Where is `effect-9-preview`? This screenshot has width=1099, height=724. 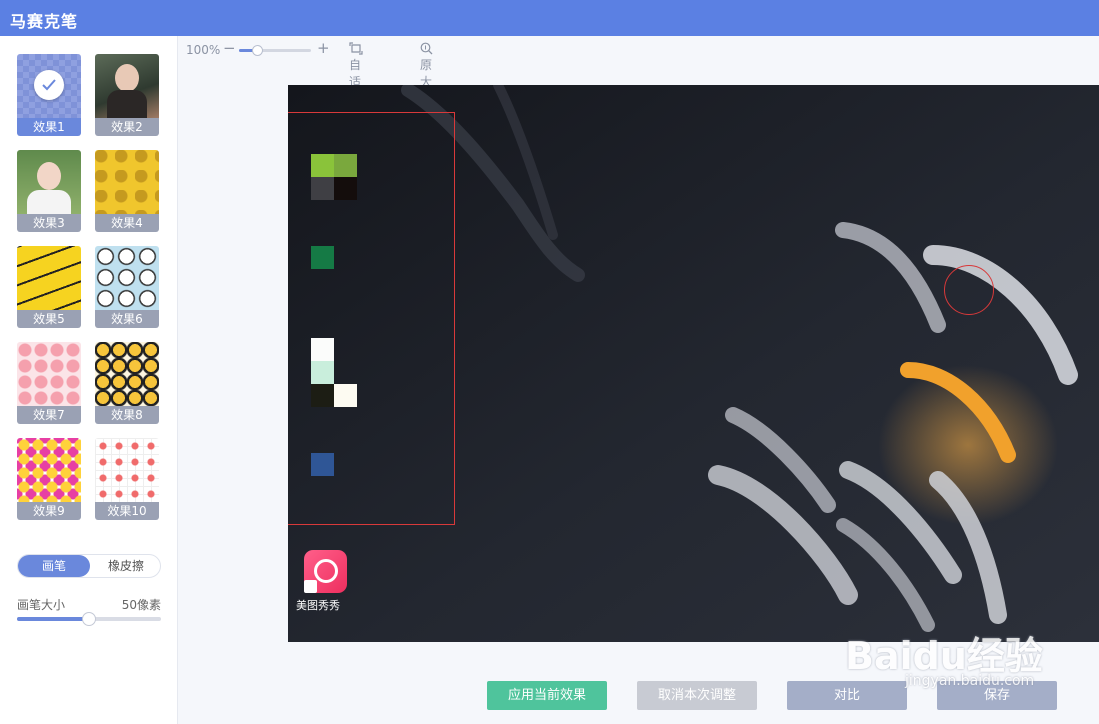 effect-9-preview is located at coordinates (49, 470).